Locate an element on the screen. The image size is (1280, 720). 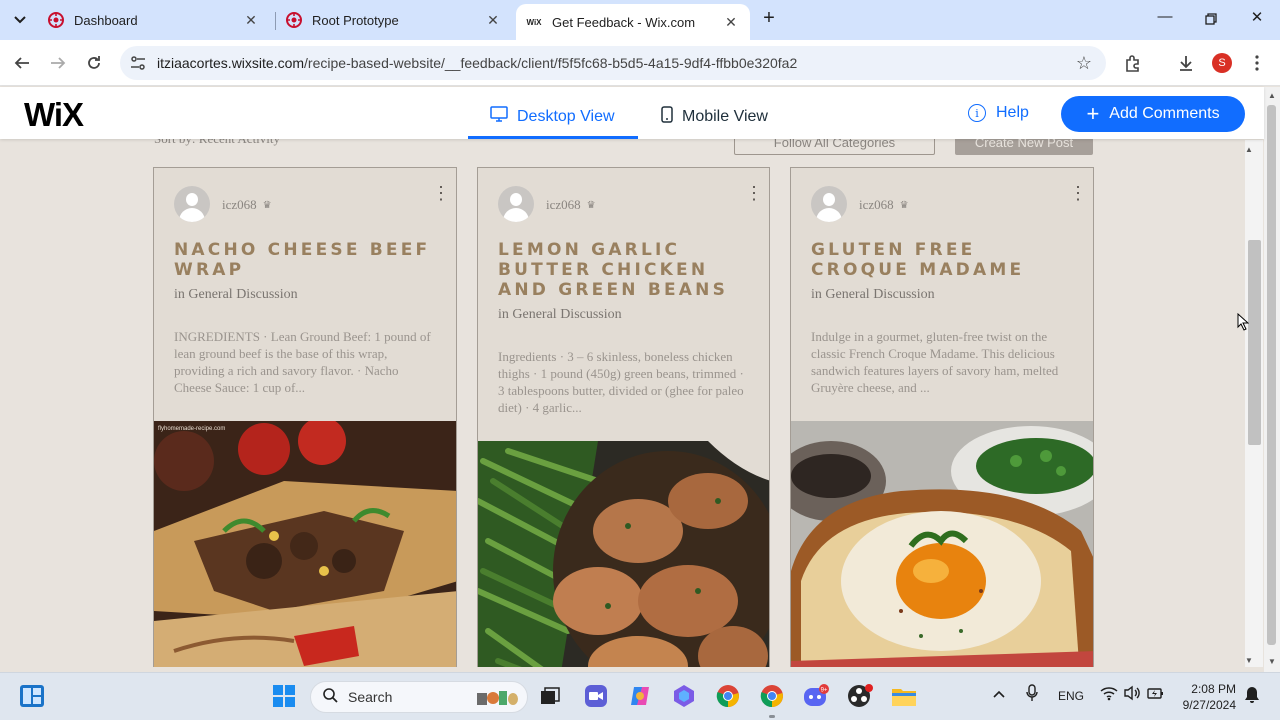
copilot-icon is located at coordinates (640, 696).